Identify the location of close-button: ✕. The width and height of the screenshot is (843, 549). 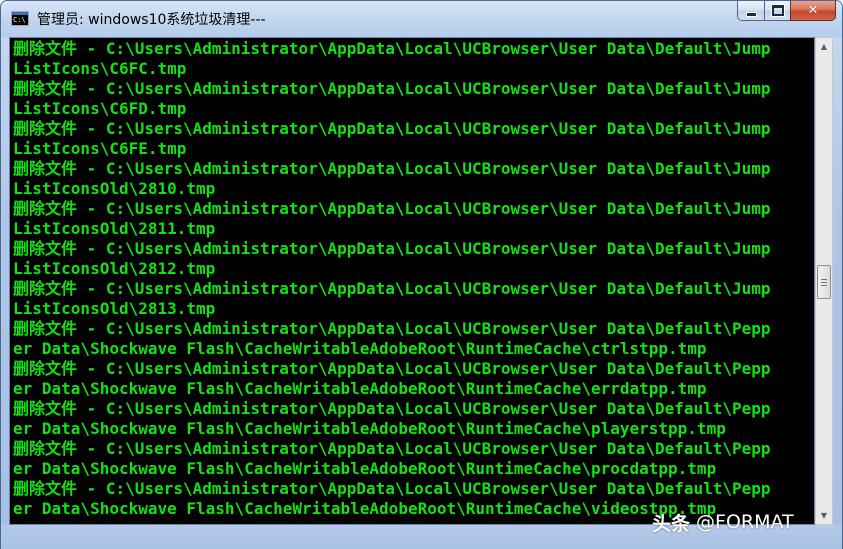
(813, 11).